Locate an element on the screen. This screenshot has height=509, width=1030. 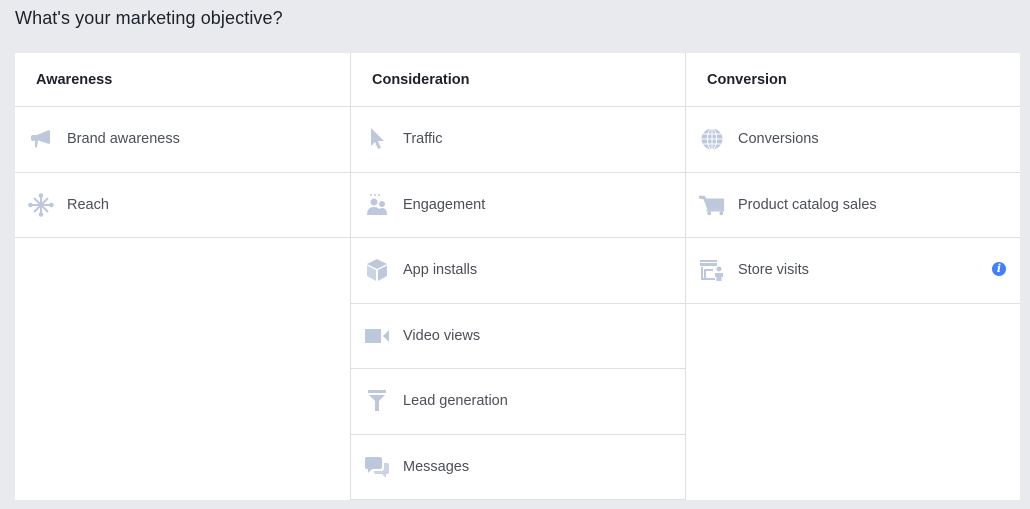
video-camera-icon is located at coordinates (377, 336).